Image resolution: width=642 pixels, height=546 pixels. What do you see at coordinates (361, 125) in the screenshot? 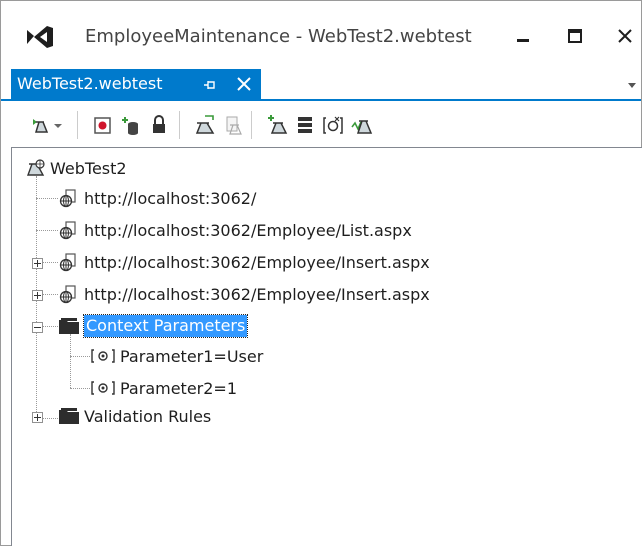
I see `create-performance-session-icon` at bounding box center [361, 125].